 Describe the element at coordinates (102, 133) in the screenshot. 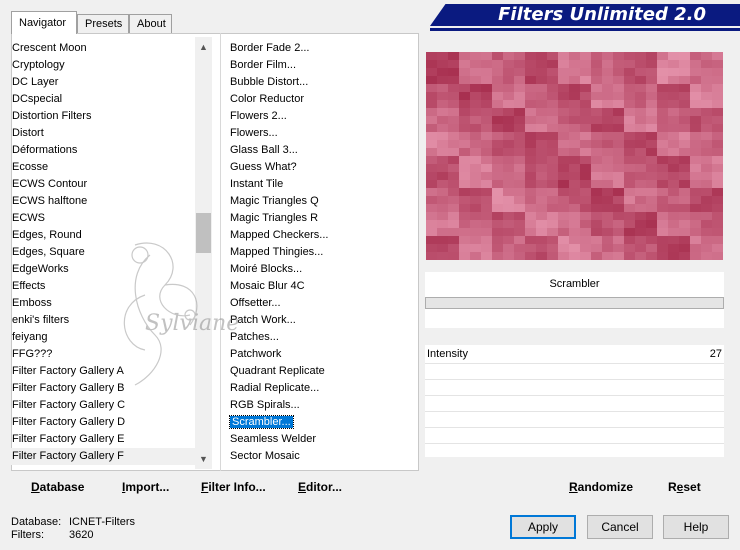

I see `category-item: Distort` at that location.